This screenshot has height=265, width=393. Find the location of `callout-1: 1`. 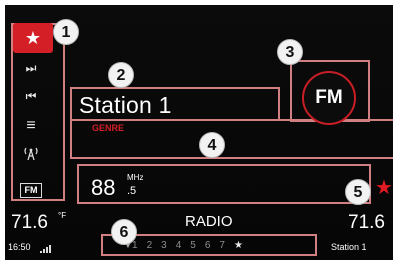

callout-1: 1 is located at coordinates (66, 32).